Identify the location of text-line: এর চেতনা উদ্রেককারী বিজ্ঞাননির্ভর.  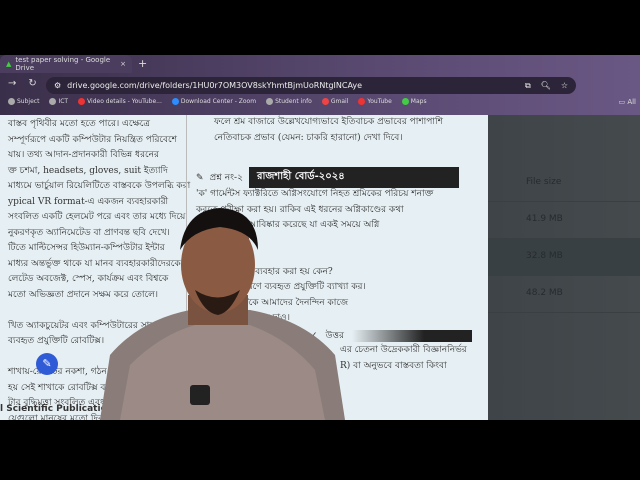
(403, 350).